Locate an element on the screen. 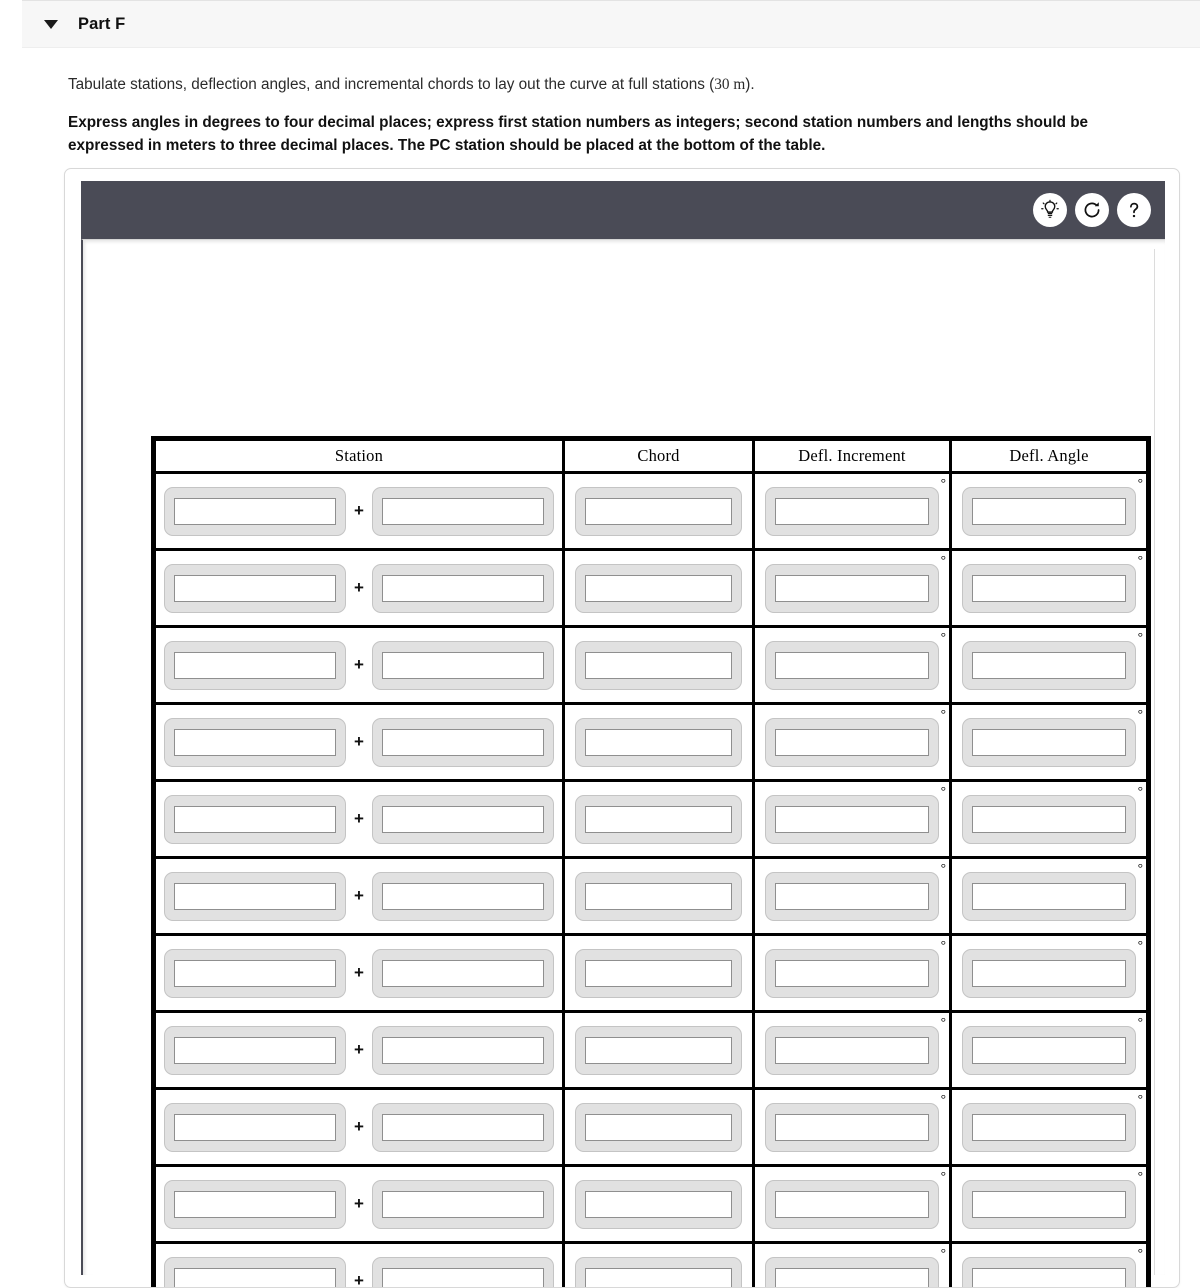  help-button is located at coordinates (1134, 210).